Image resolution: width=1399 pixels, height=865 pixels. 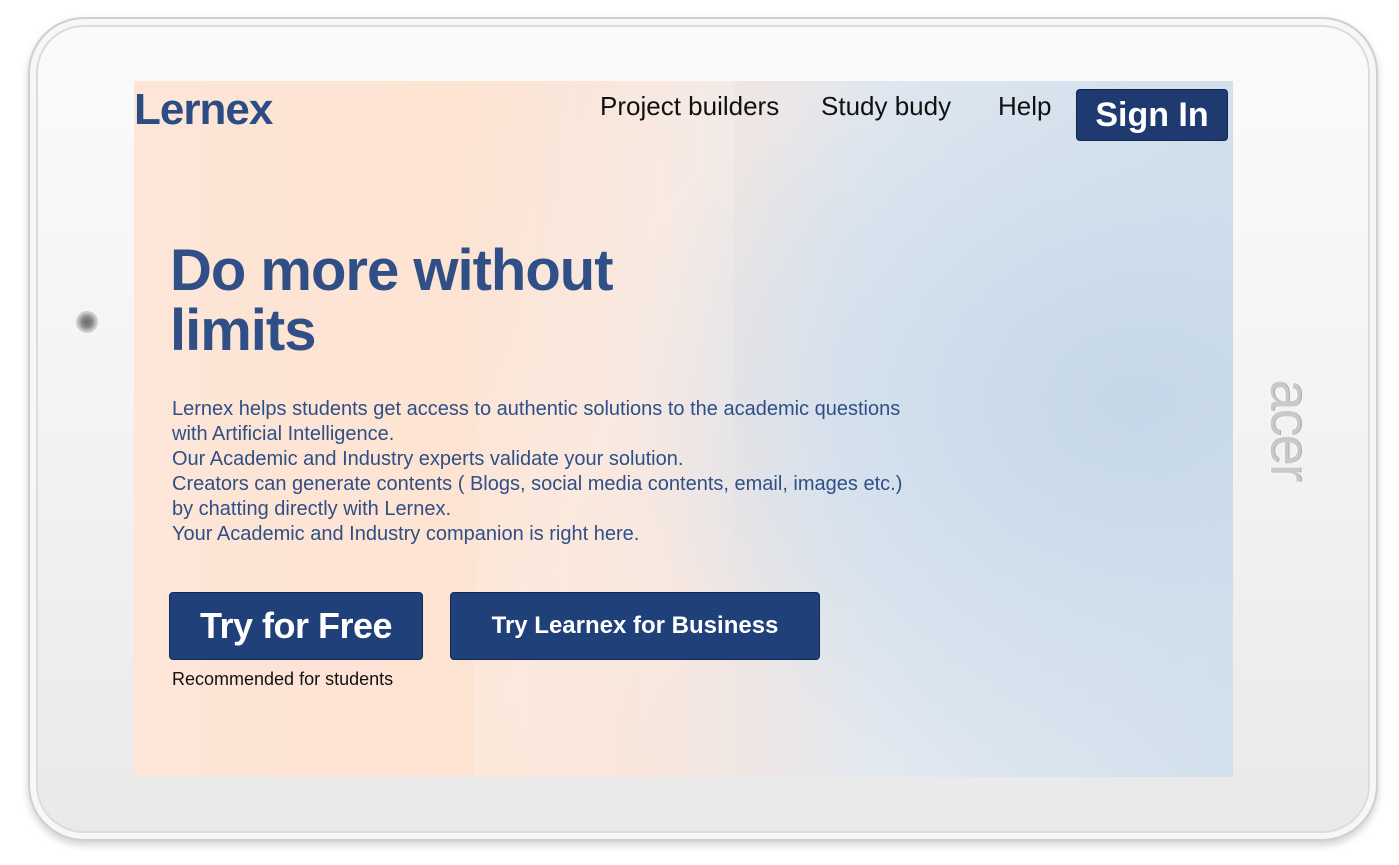 I want to click on try-for-free-button: Try for Free, so click(x=296, y=626).